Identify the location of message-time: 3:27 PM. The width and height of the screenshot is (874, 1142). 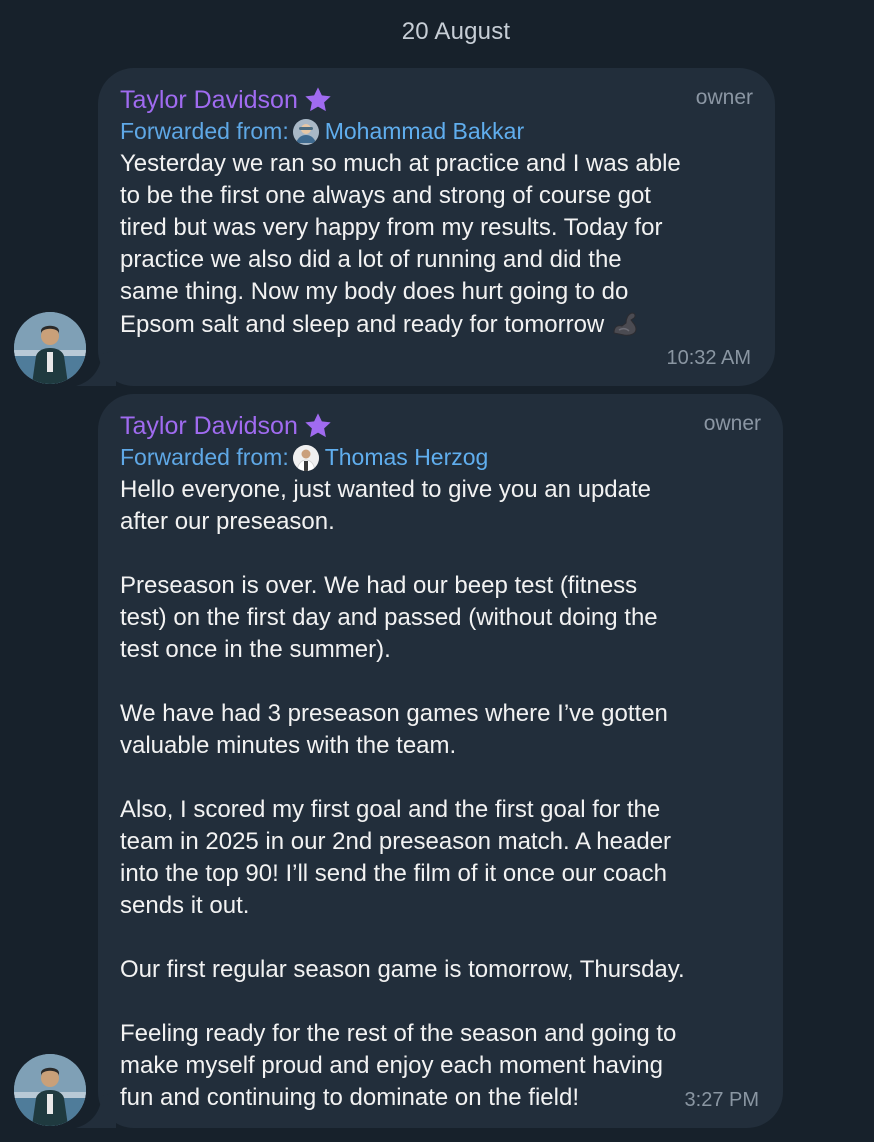
(721, 1100).